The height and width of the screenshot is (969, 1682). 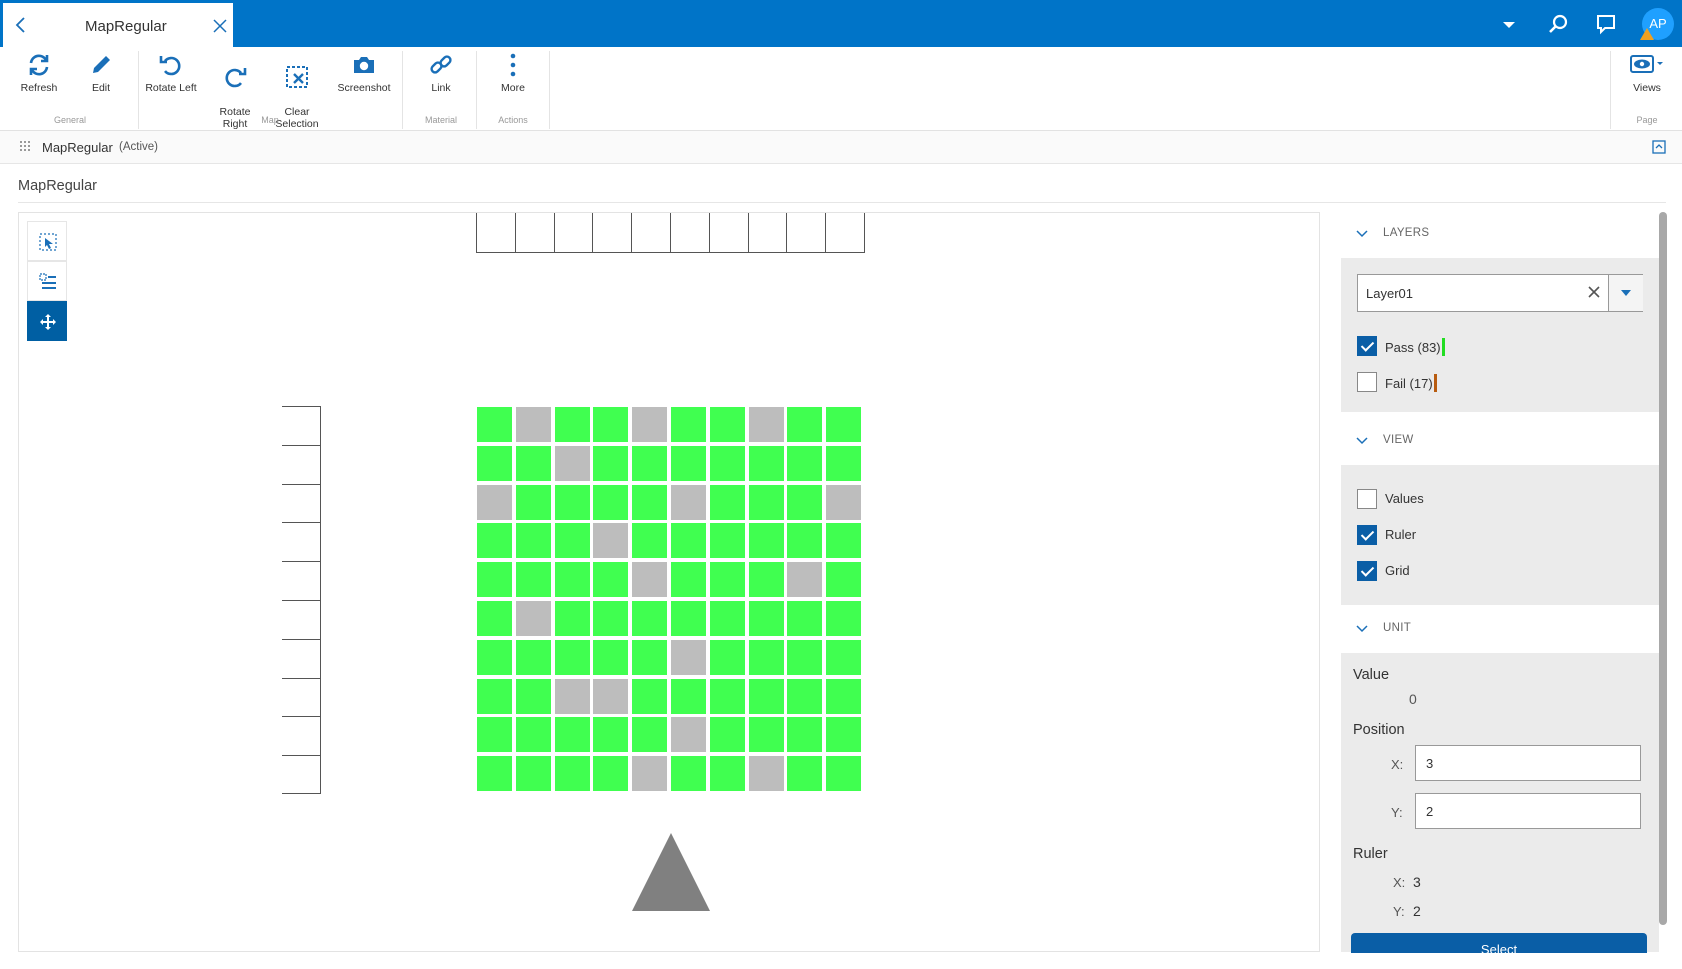 What do you see at coordinates (1499, 943) in the screenshot?
I see `select-button: Select` at bounding box center [1499, 943].